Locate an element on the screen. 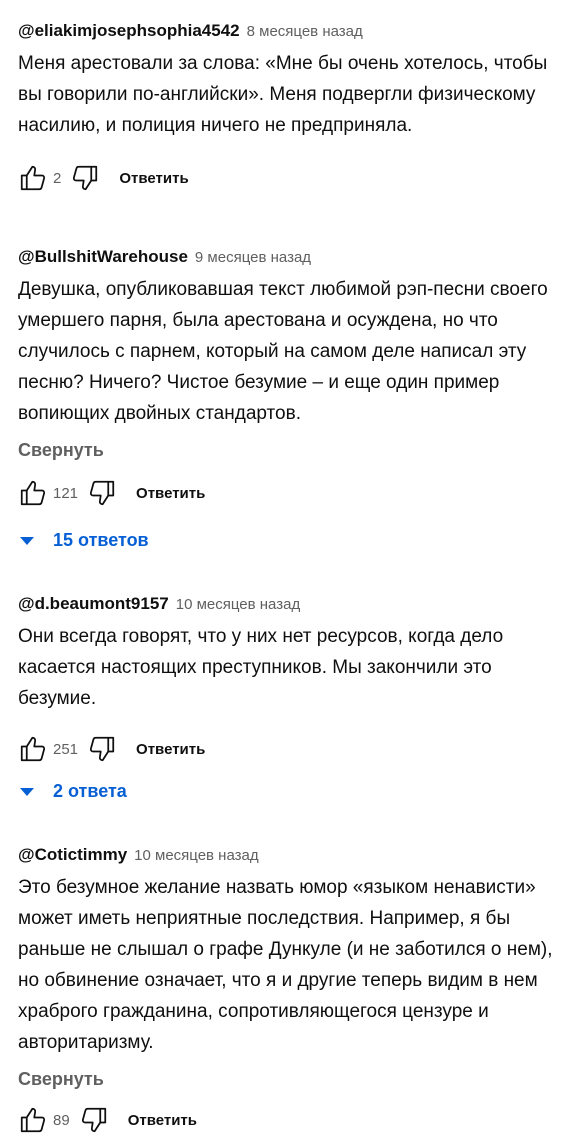 Image resolution: width=570 pixels, height=1141 pixels. comment-author: @eliakimjosephsophia4542 is located at coordinates (129, 31).